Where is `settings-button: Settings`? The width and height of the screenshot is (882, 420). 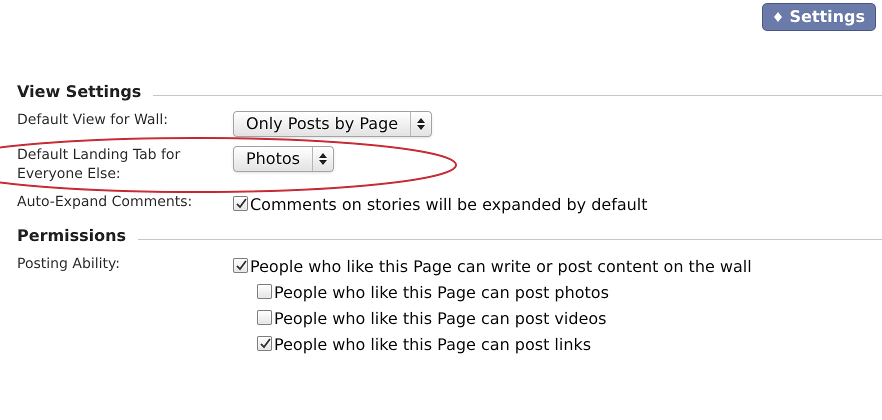 settings-button: Settings is located at coordinates (819, 17).